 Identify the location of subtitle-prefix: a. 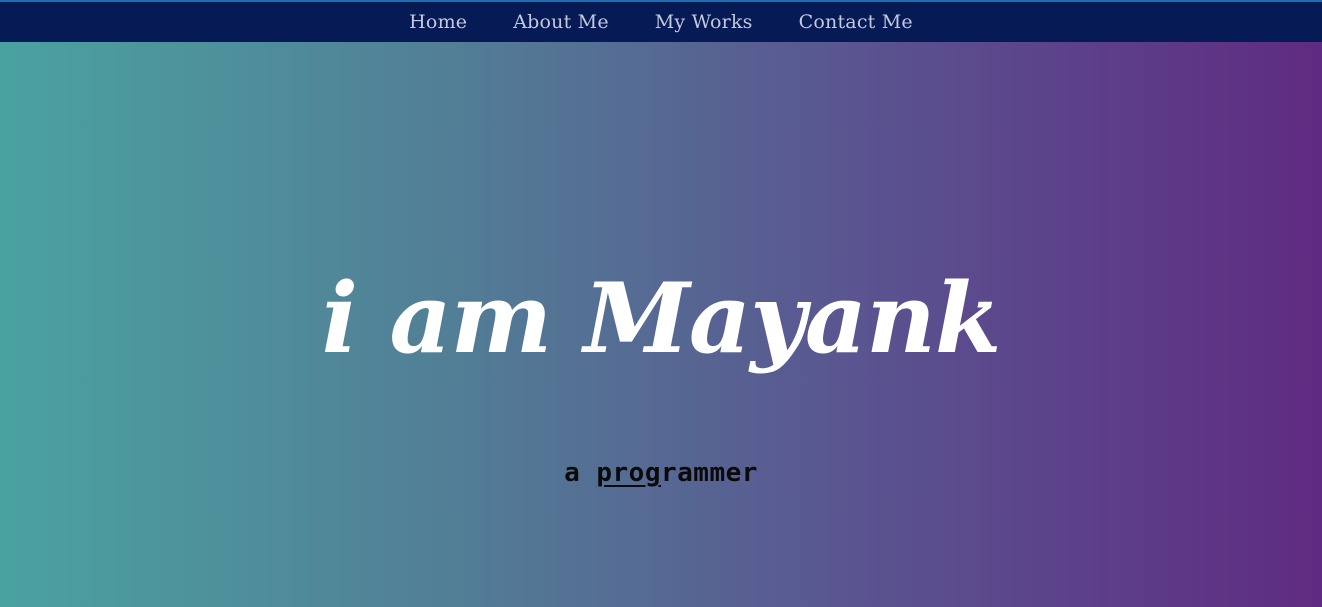
(580, 473).